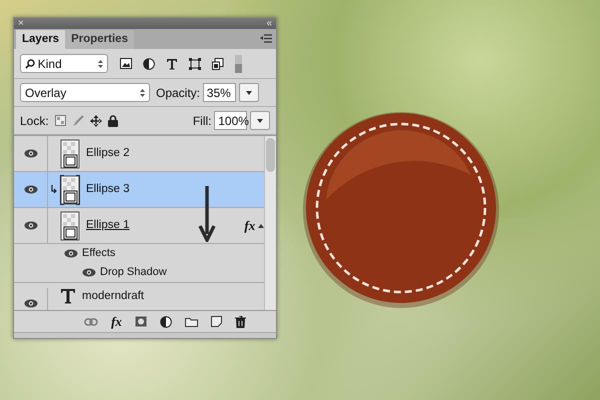 The height and width of the screenshot is (400, 600). What do you see at coordinates (99, 39) in the screenshot?
I see `panel-tab: Properties` at bounding box center [99, 39].